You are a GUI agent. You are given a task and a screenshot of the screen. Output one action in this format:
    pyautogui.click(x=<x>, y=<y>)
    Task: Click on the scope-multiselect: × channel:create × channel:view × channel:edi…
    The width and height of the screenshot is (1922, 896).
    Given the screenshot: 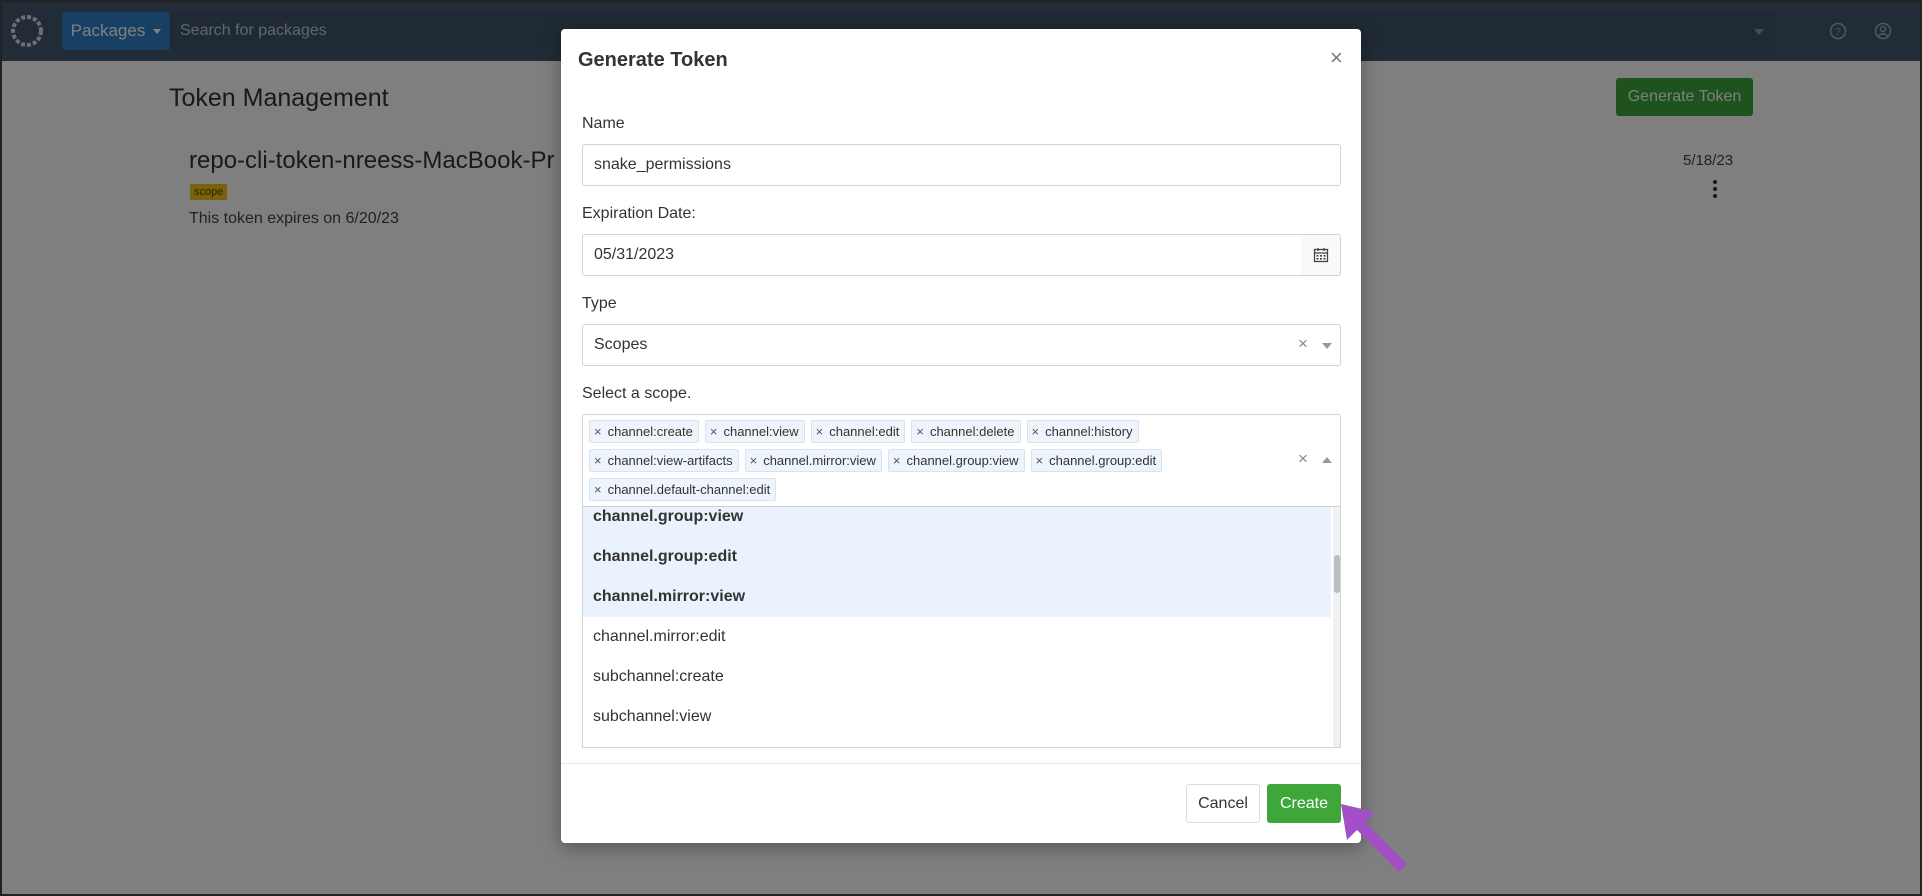 What is the action you would take?
    pyautogui.click(x=961, y=460)
    